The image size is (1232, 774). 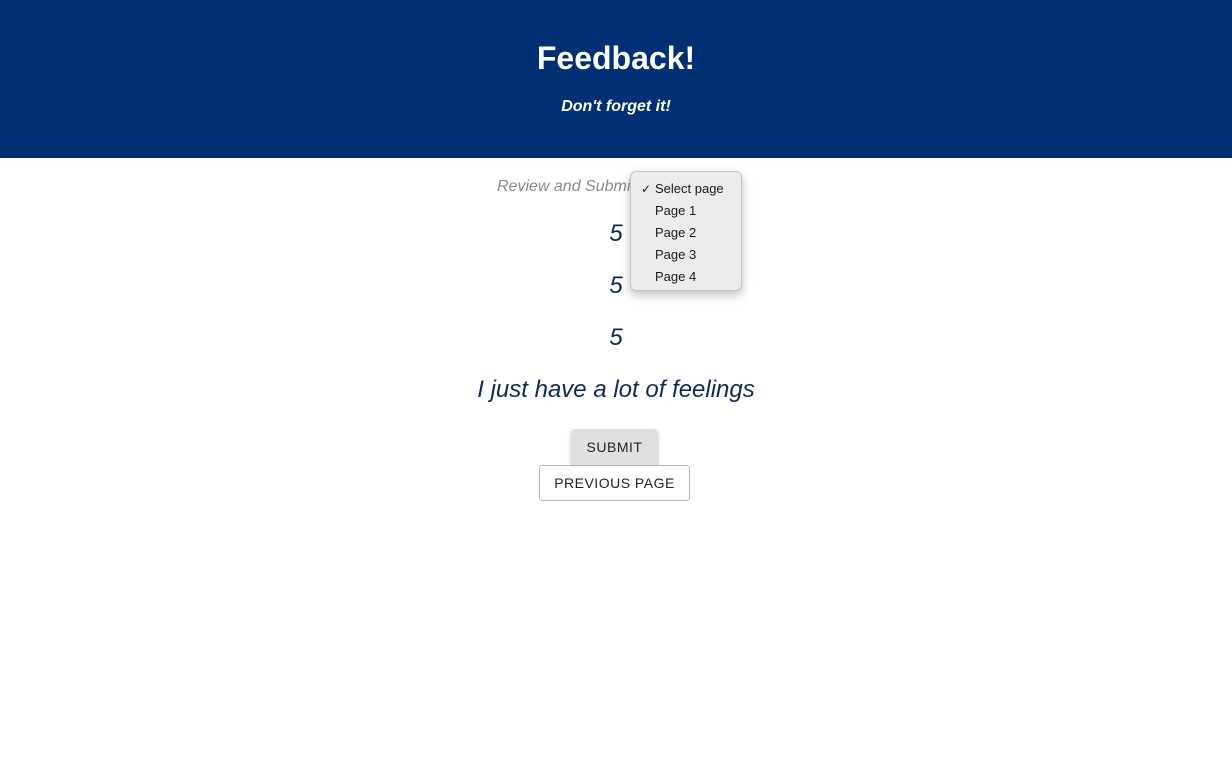 I want to click on page-option-page-3: Page 3, so click(x=686, y=255).